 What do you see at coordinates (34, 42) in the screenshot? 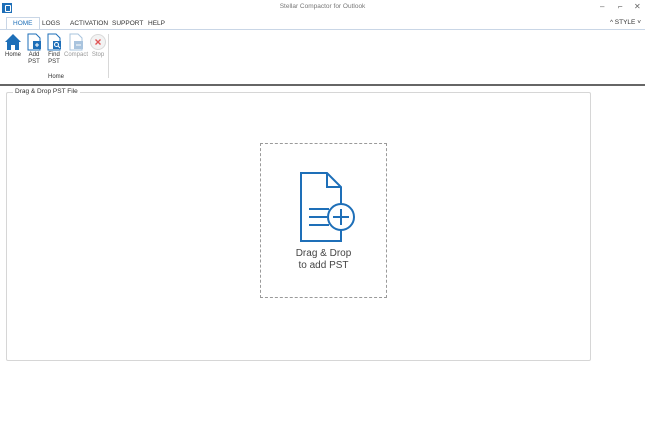
I see `add-pst-icon` at bounding box center [34, 42].